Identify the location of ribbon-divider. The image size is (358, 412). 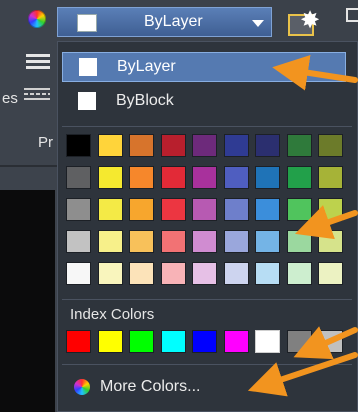
(29, 166).